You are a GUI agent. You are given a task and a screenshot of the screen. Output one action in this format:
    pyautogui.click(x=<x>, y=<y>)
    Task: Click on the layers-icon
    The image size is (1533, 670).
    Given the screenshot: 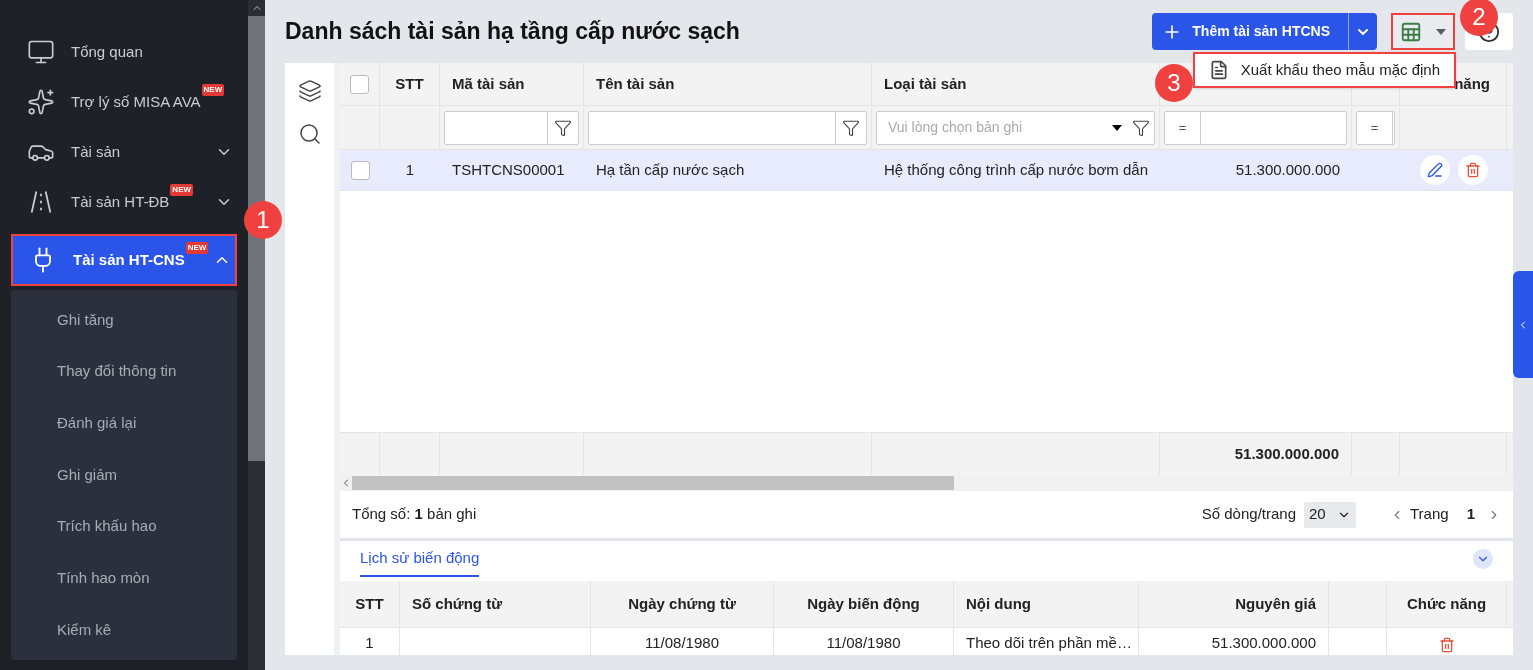 What is the action you would take?
    pyautogui.click(x=309, y=91)
    